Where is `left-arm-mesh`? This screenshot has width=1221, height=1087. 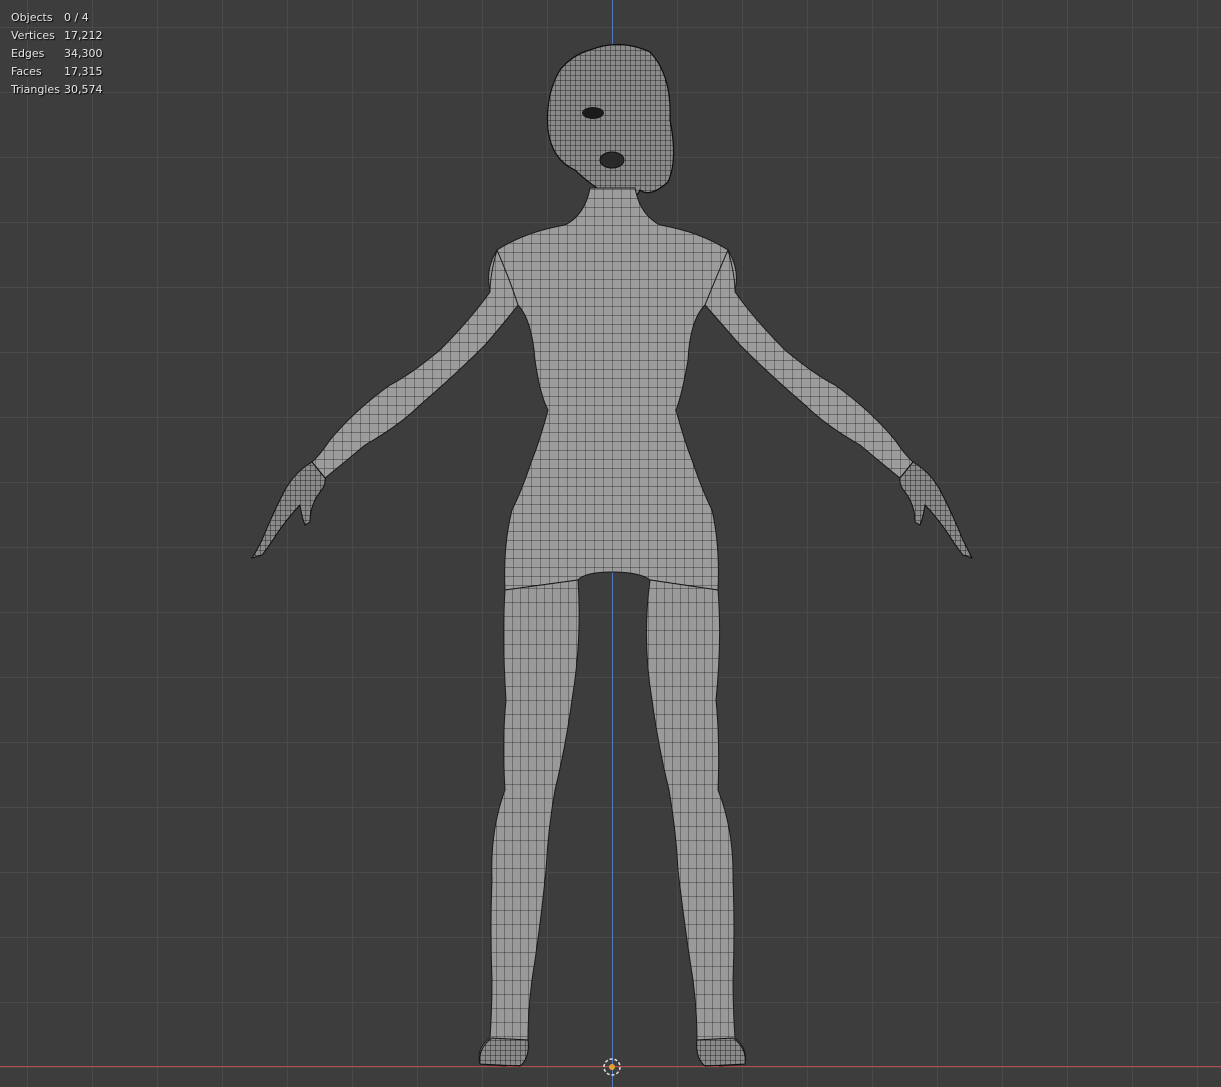 left-arm-mesh is located at coordinates (384, 403).